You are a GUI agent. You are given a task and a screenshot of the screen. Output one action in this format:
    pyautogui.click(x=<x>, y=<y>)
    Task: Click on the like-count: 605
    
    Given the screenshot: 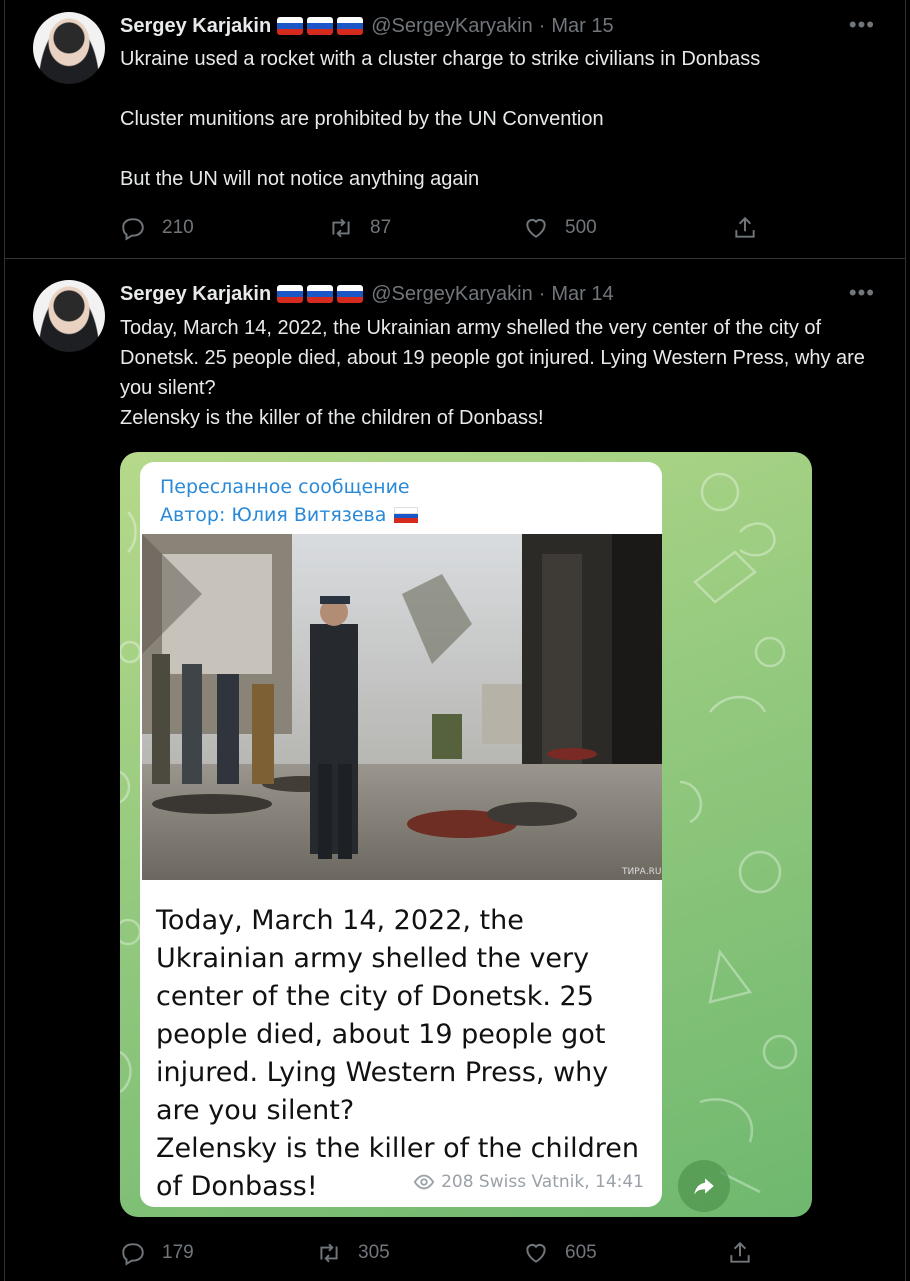 What is the action you would take?
    pyautogui.click(x=581, y=1252)
    